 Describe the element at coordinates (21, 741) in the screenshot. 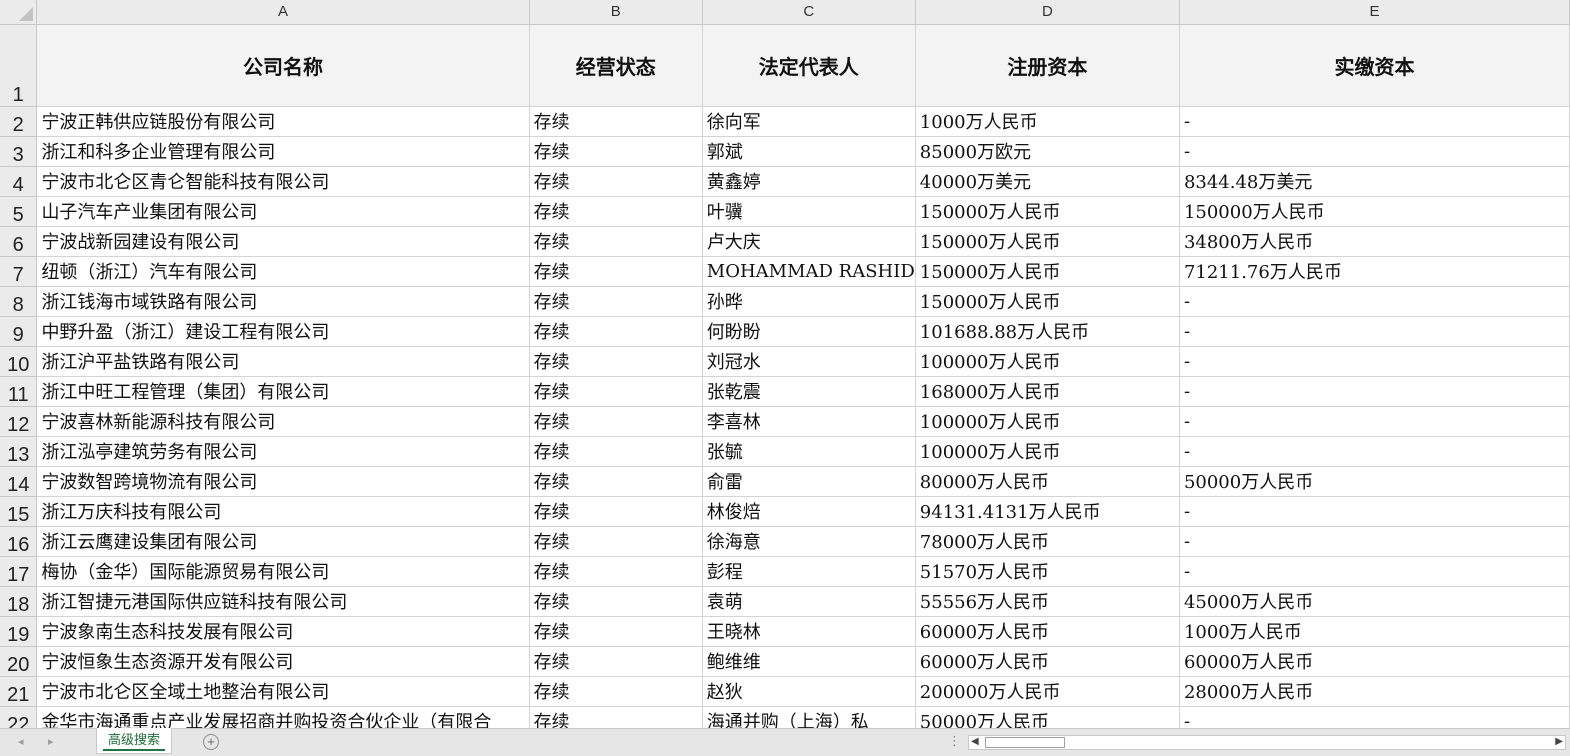

I see `chevron-left-icon: ◂` at that location.